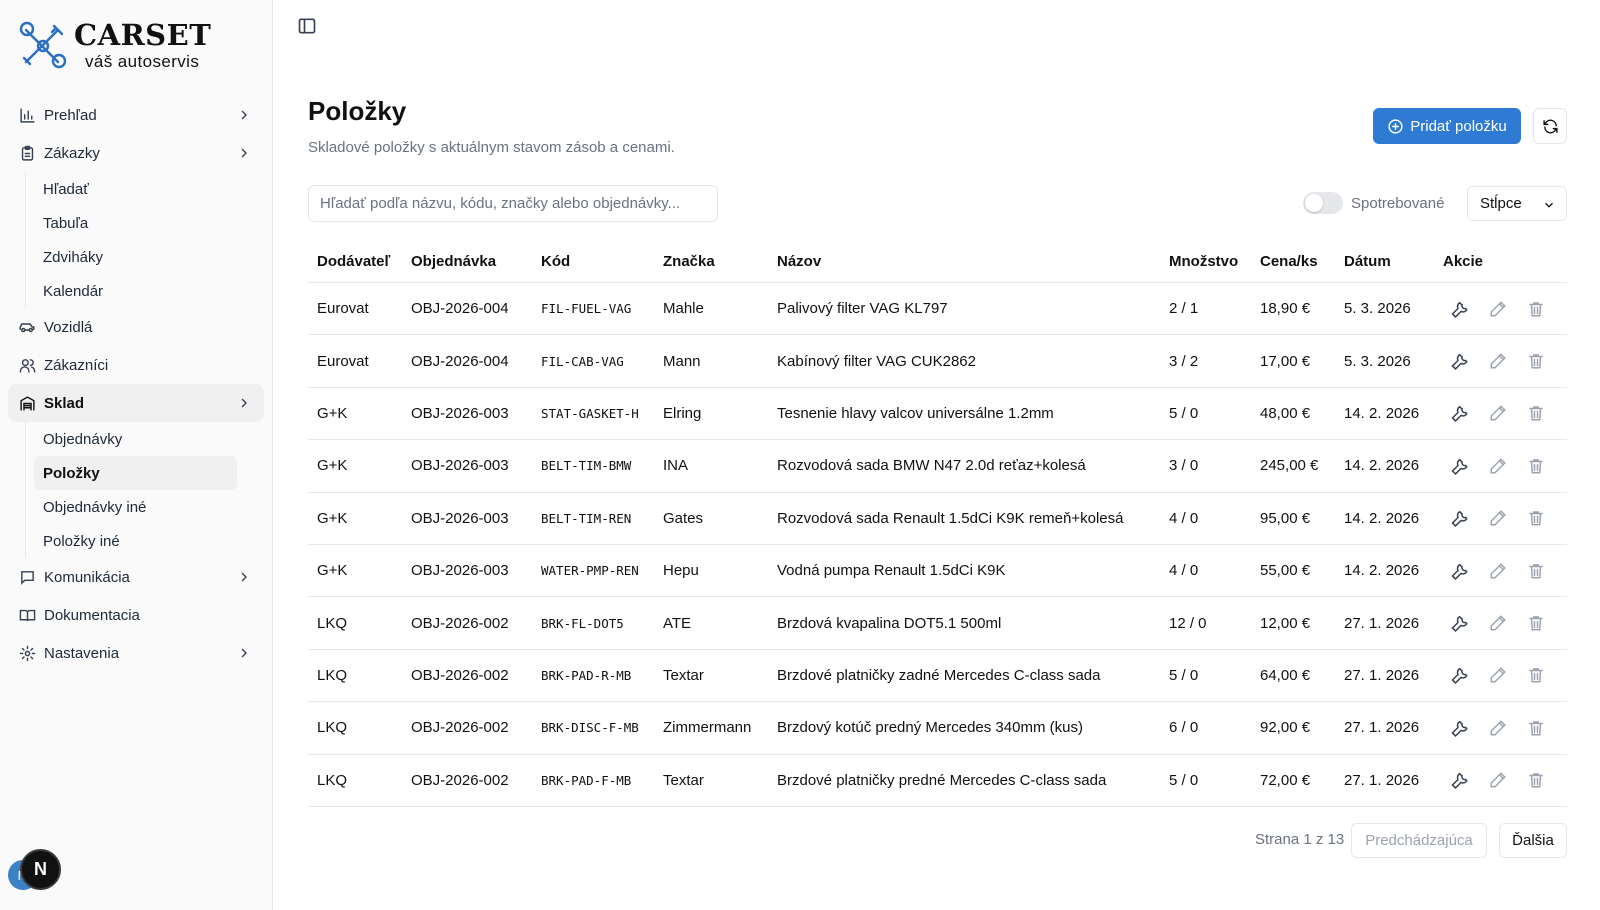  I want to click on brand-cell: Zimmermann, so click(707, 728).